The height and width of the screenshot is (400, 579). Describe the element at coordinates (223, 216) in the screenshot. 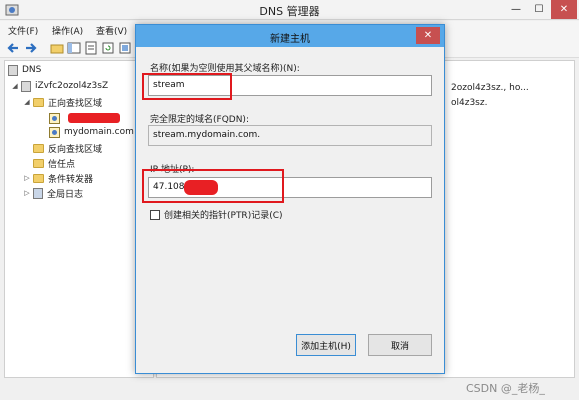

I see `ptr-checkbox-label: 创建相关的指针(PTR)记录(C)` at that location.